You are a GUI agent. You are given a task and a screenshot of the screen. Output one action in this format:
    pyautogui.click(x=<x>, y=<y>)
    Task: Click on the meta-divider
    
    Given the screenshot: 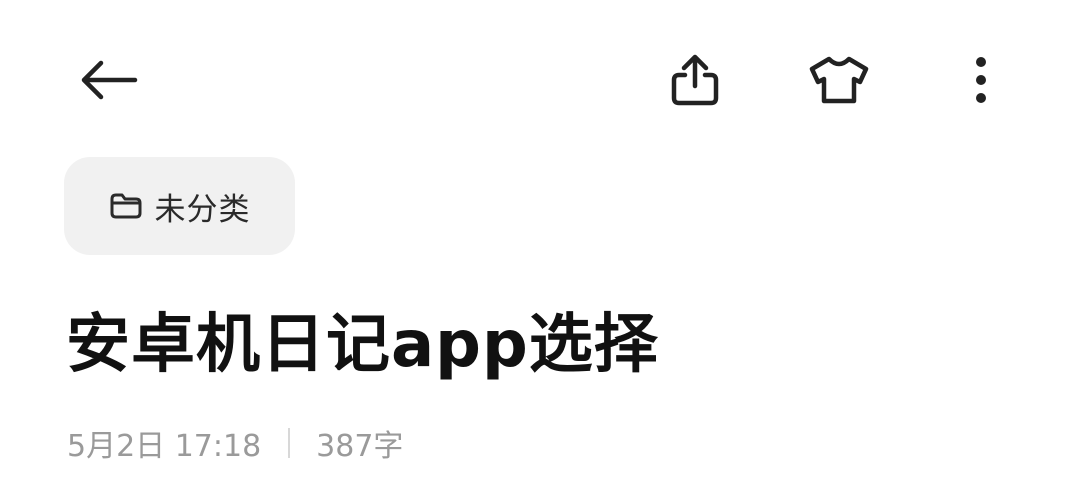 What is the action you would take?
    pyautogui.click(x=289, y=443)
    